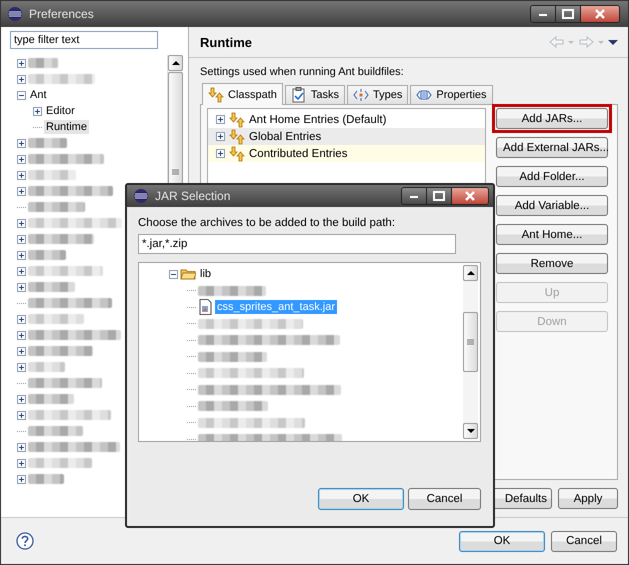  What do you see at coordinates (84, 40) in the screenshot?
I see `filter-field: type filter text` at bounding box center [84, 40].